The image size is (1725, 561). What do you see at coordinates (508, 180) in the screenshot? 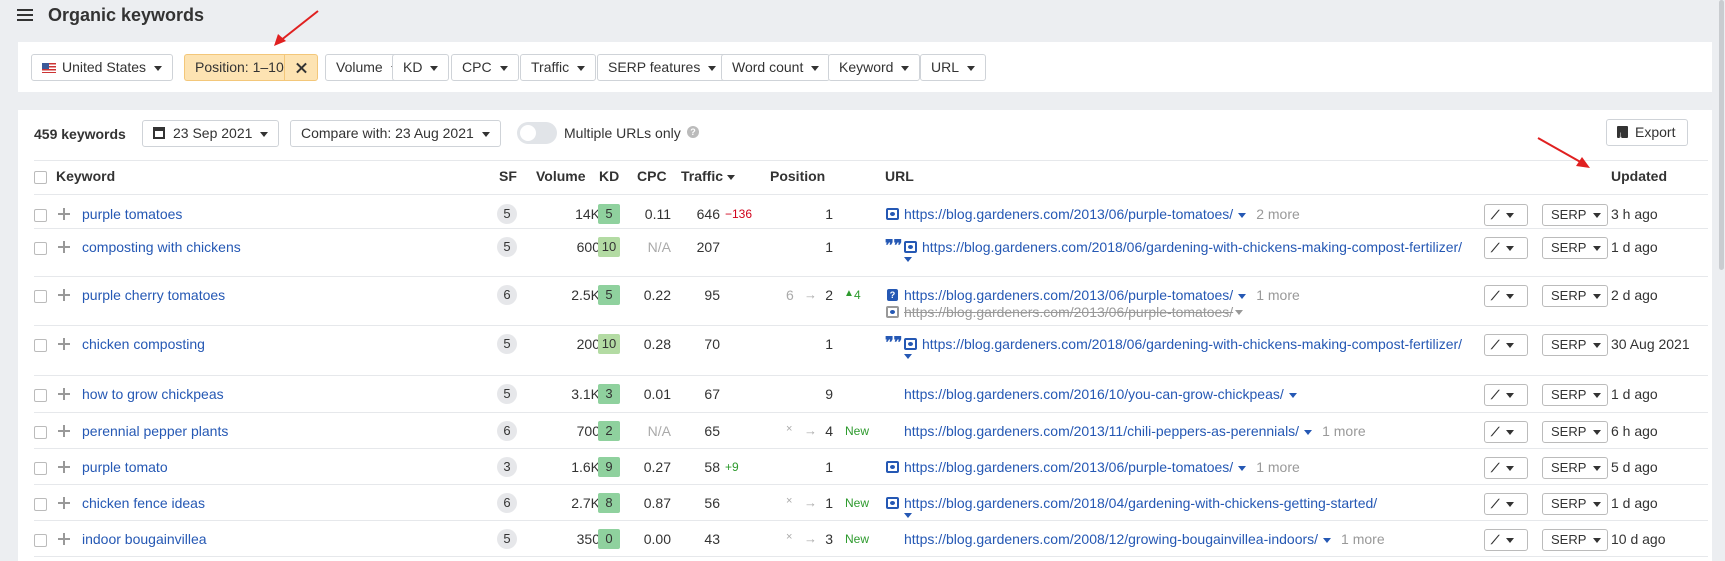
I see `col-sf: SF` at bounding box center [508, 180].